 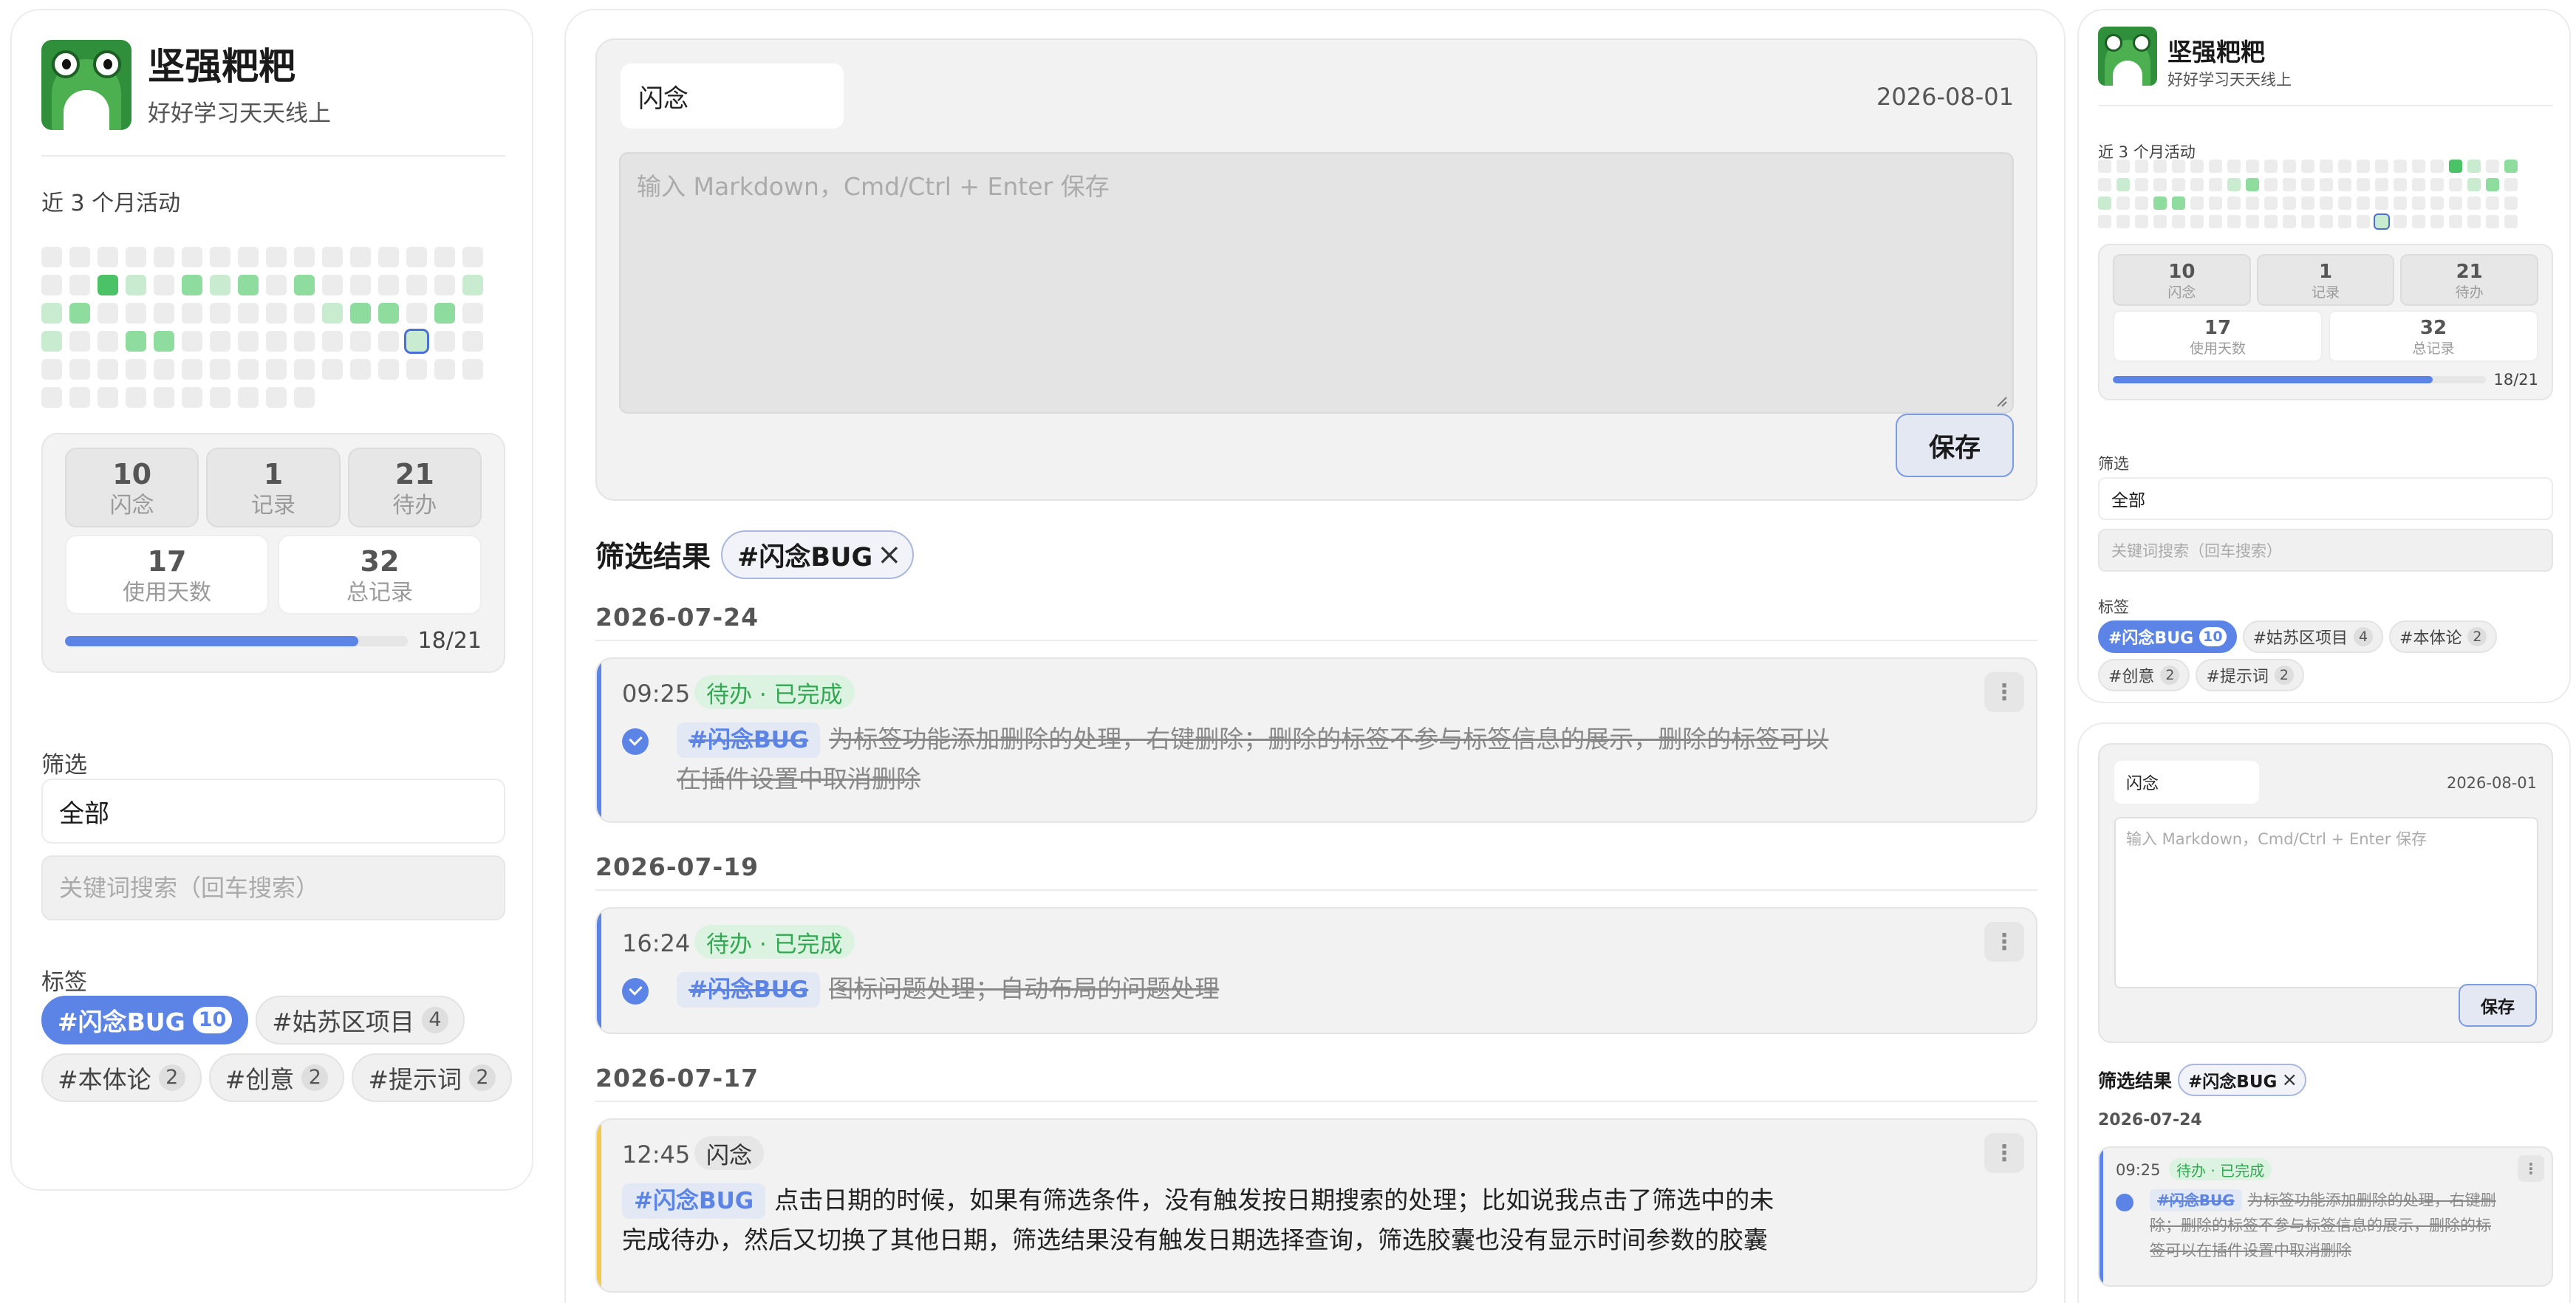 What do you see at coordinates (2326, 902) in the screenshot?
I see `editor-textarea: 输入 Markdown，Cmd/Ctrl + Enter 保存` at bounding box center [2326, 902].